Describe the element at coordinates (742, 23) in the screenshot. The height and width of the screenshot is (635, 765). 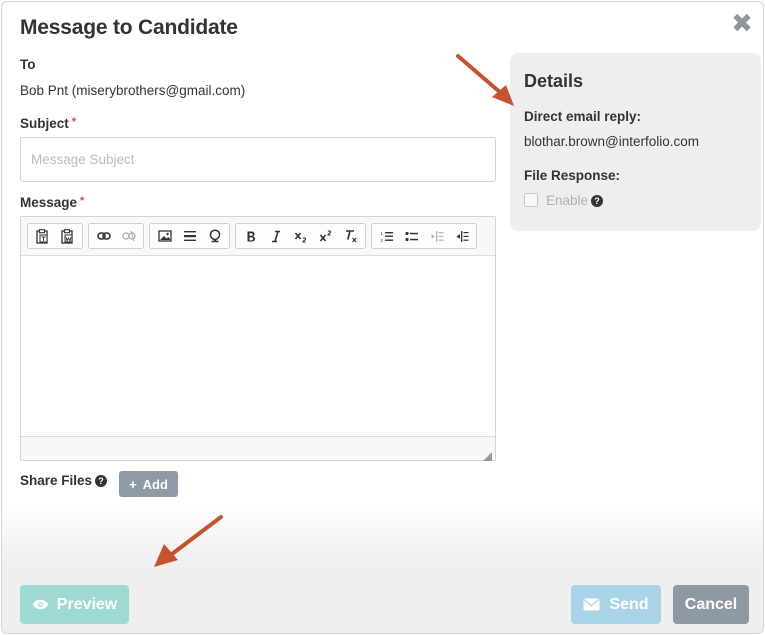
I see `close-icon: ✖` at that location.